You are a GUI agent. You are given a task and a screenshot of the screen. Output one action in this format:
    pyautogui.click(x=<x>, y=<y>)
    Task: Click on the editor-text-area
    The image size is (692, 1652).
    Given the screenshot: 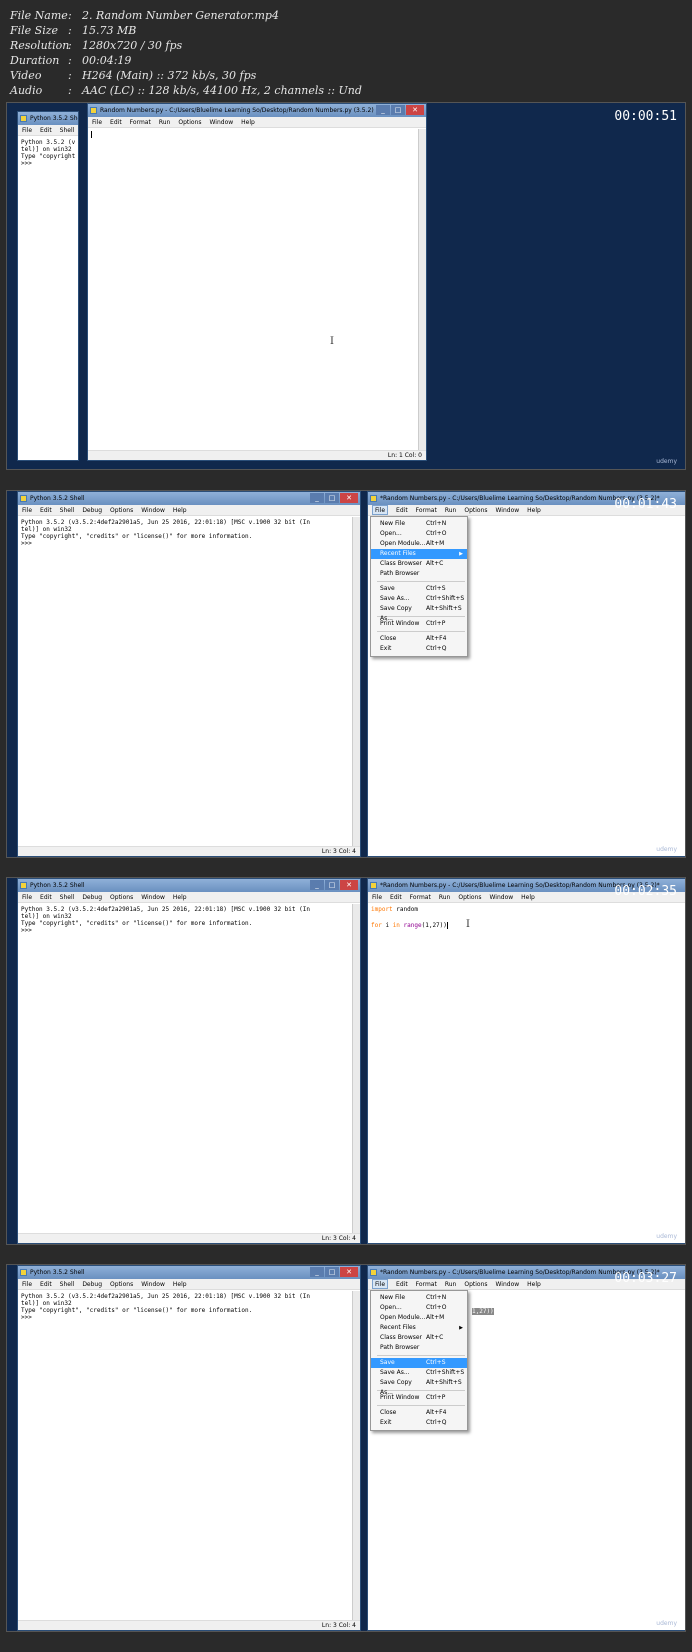 What is the action you would take?
    pyautogui.click(x=253, y=289)
    